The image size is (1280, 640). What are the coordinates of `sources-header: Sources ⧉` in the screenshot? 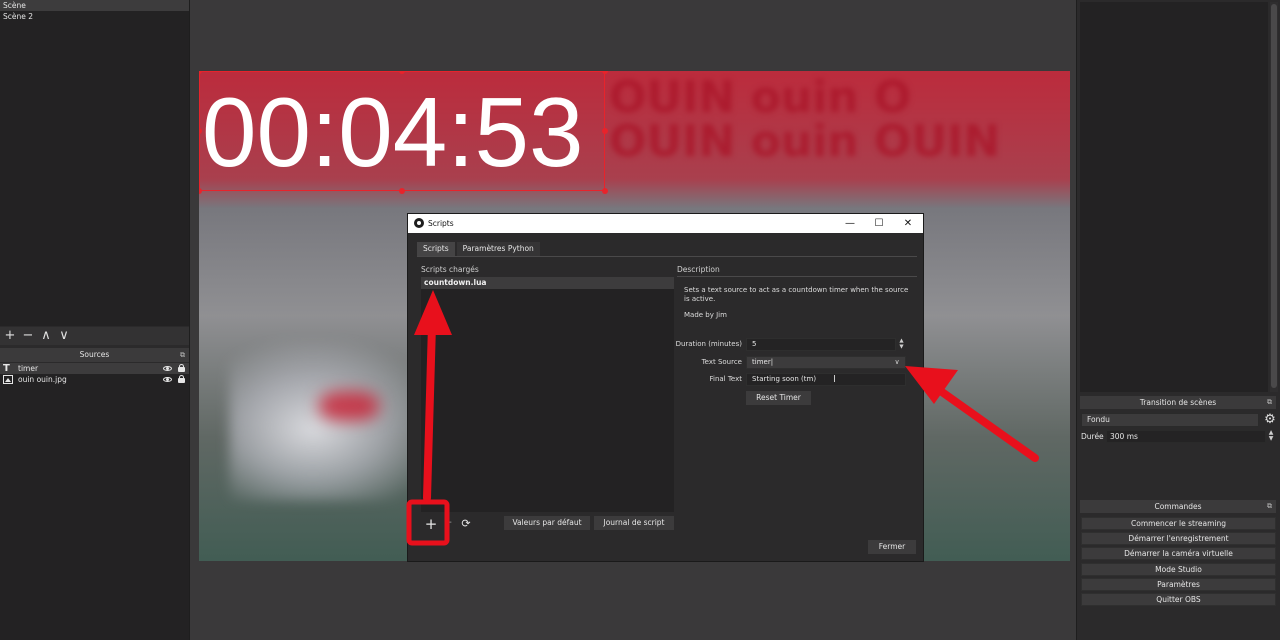 It's located at (94, 355).